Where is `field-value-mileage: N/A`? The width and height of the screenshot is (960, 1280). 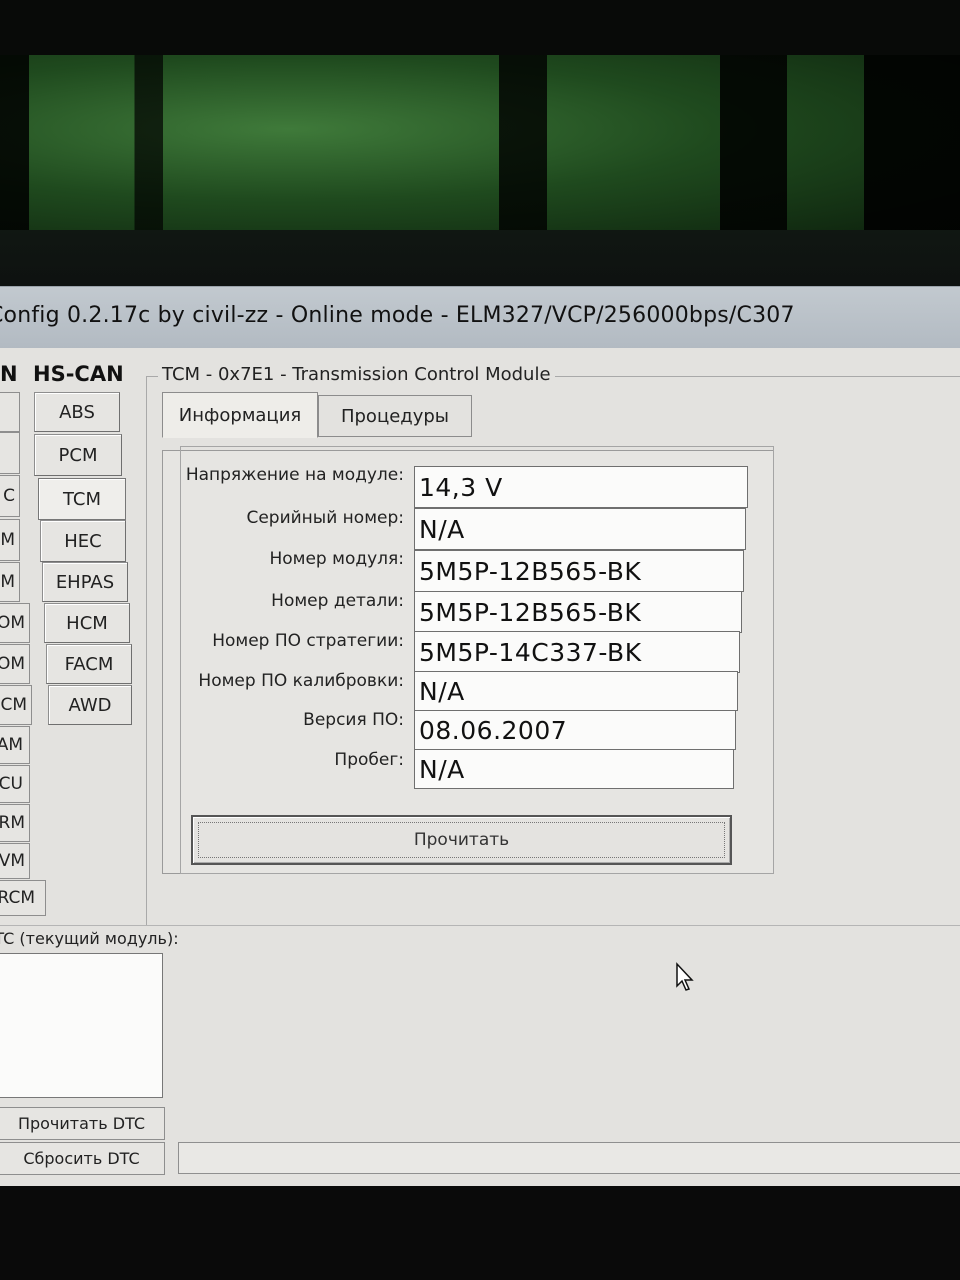
field-value-mileage: N/A is located at coordinates (574, 769).